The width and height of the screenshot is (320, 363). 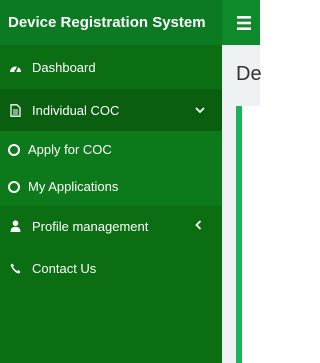 I want to click on top-header: Device Registration System, so click(x=130, y=22).